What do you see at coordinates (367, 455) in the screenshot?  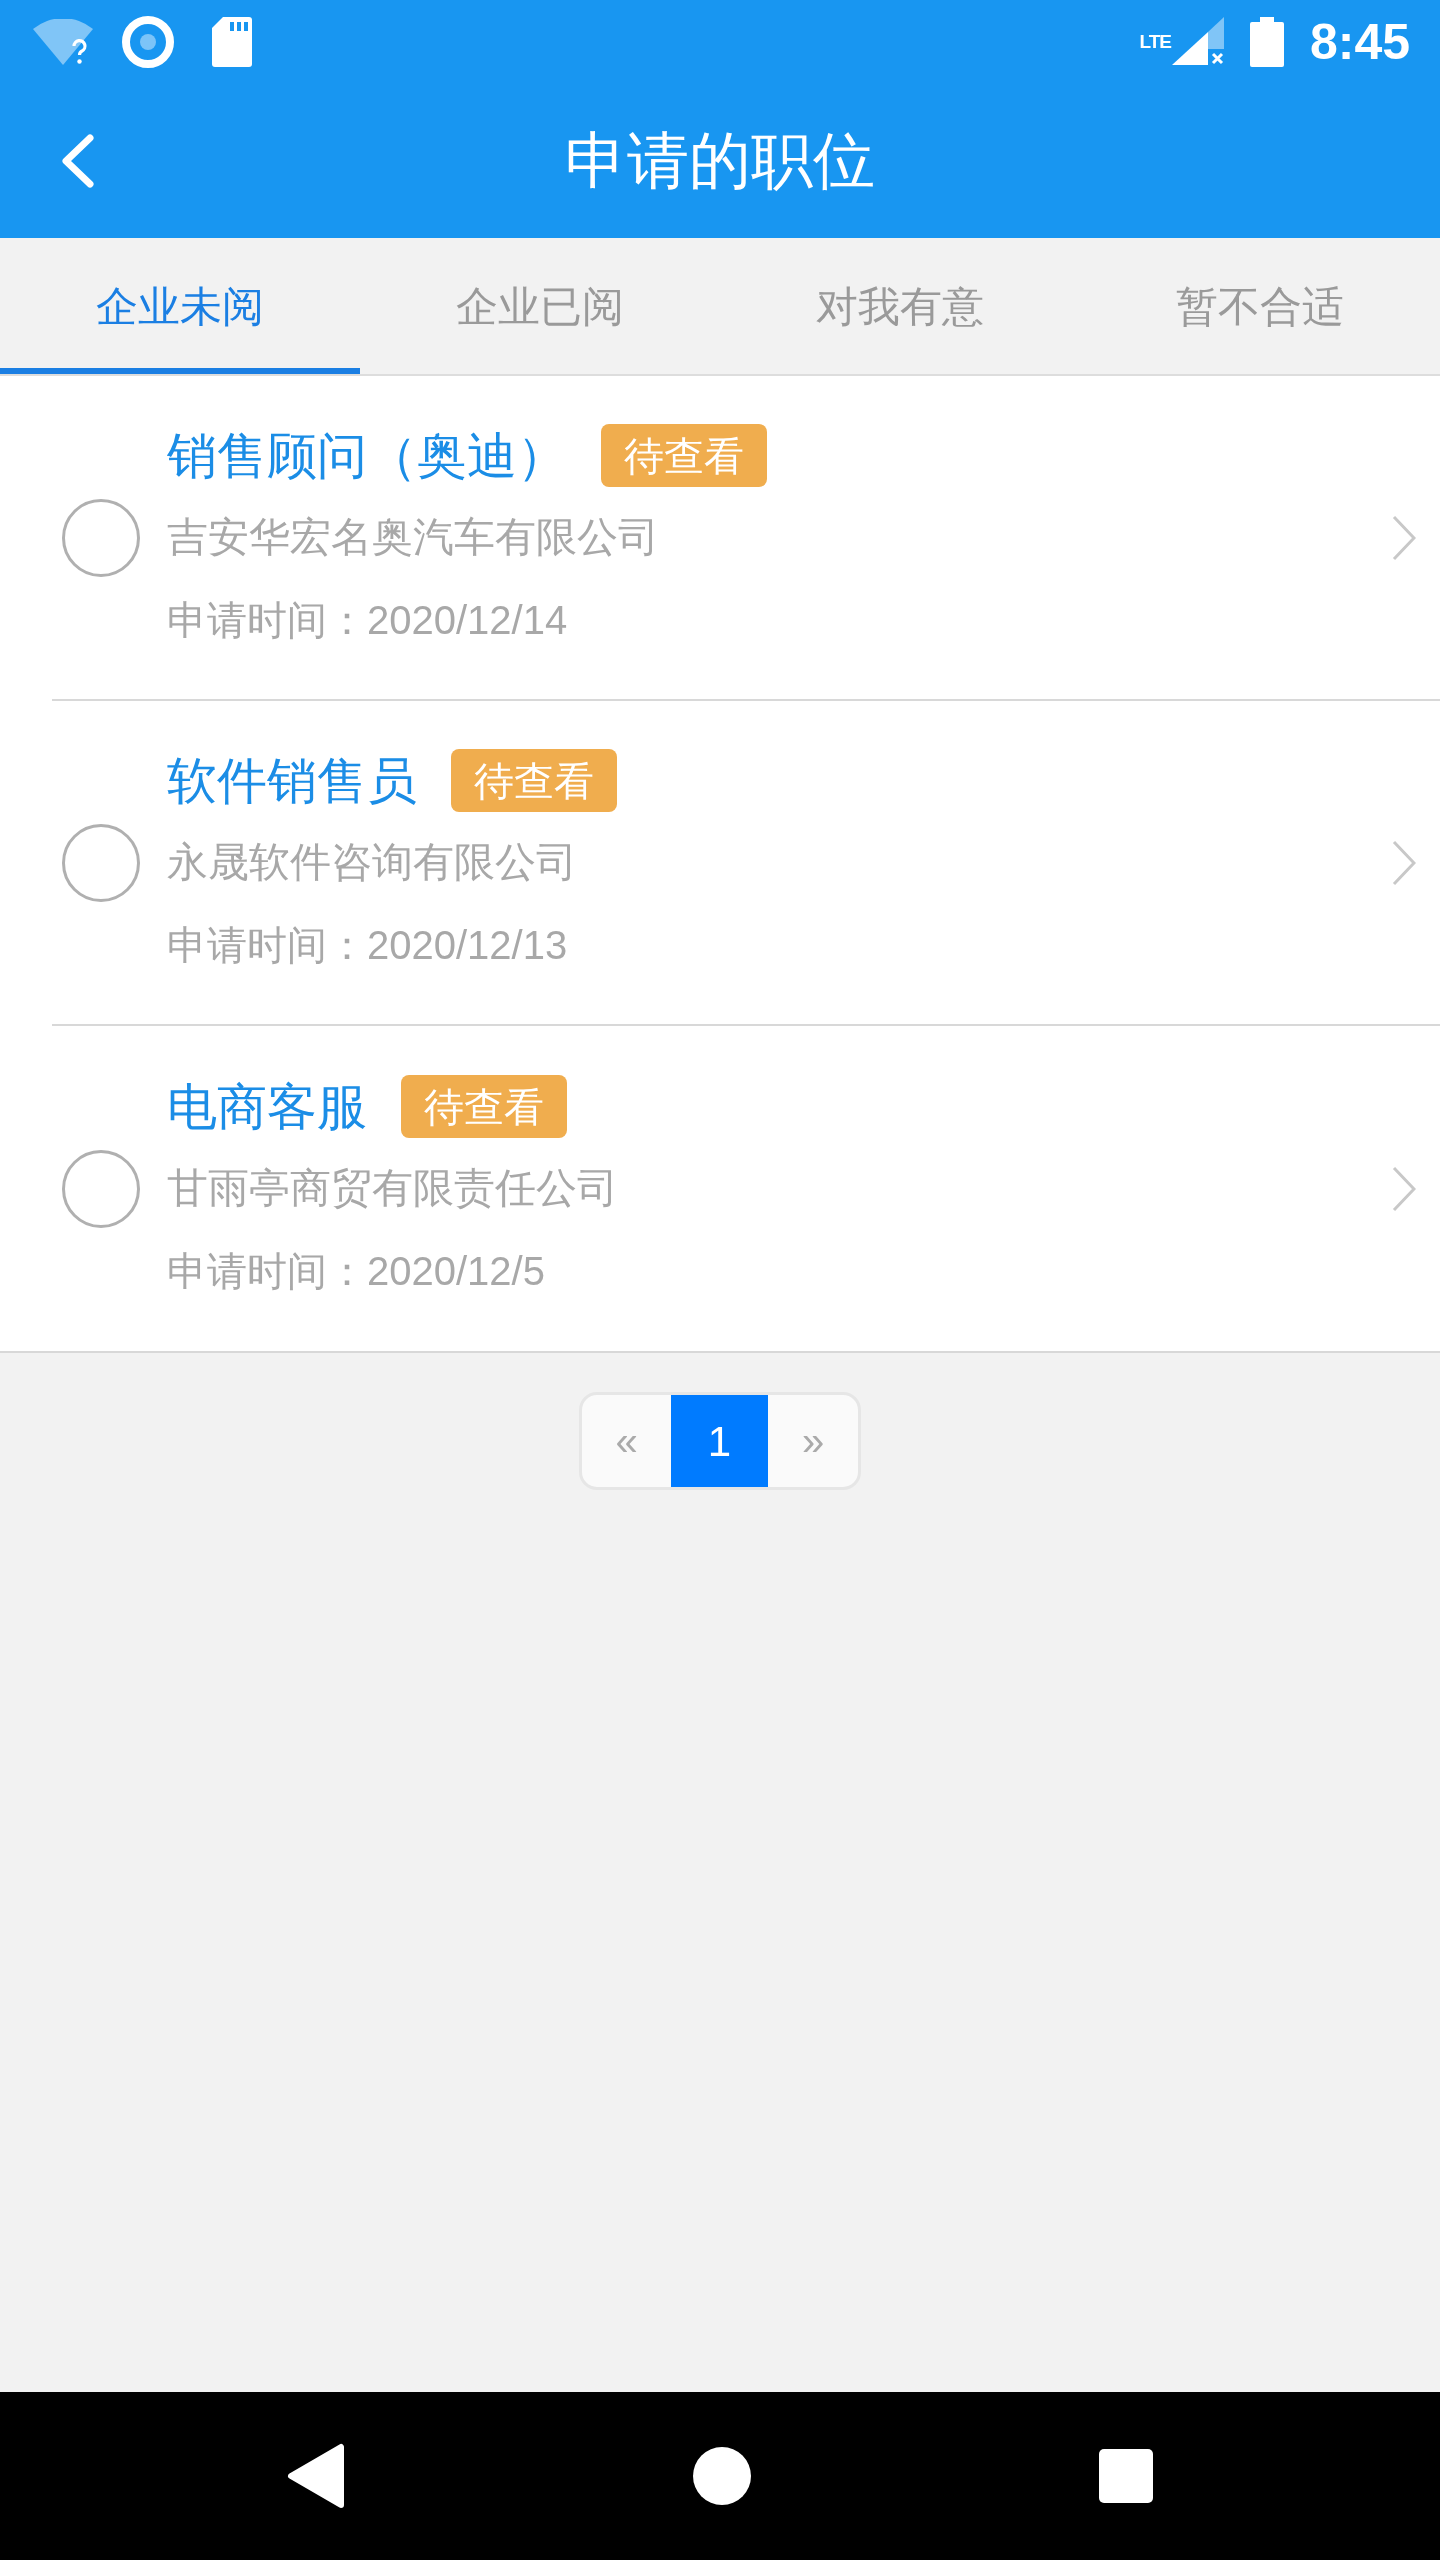 I see `position-title: 销售顾问（奥迪）` at bounding box center [367, 455].